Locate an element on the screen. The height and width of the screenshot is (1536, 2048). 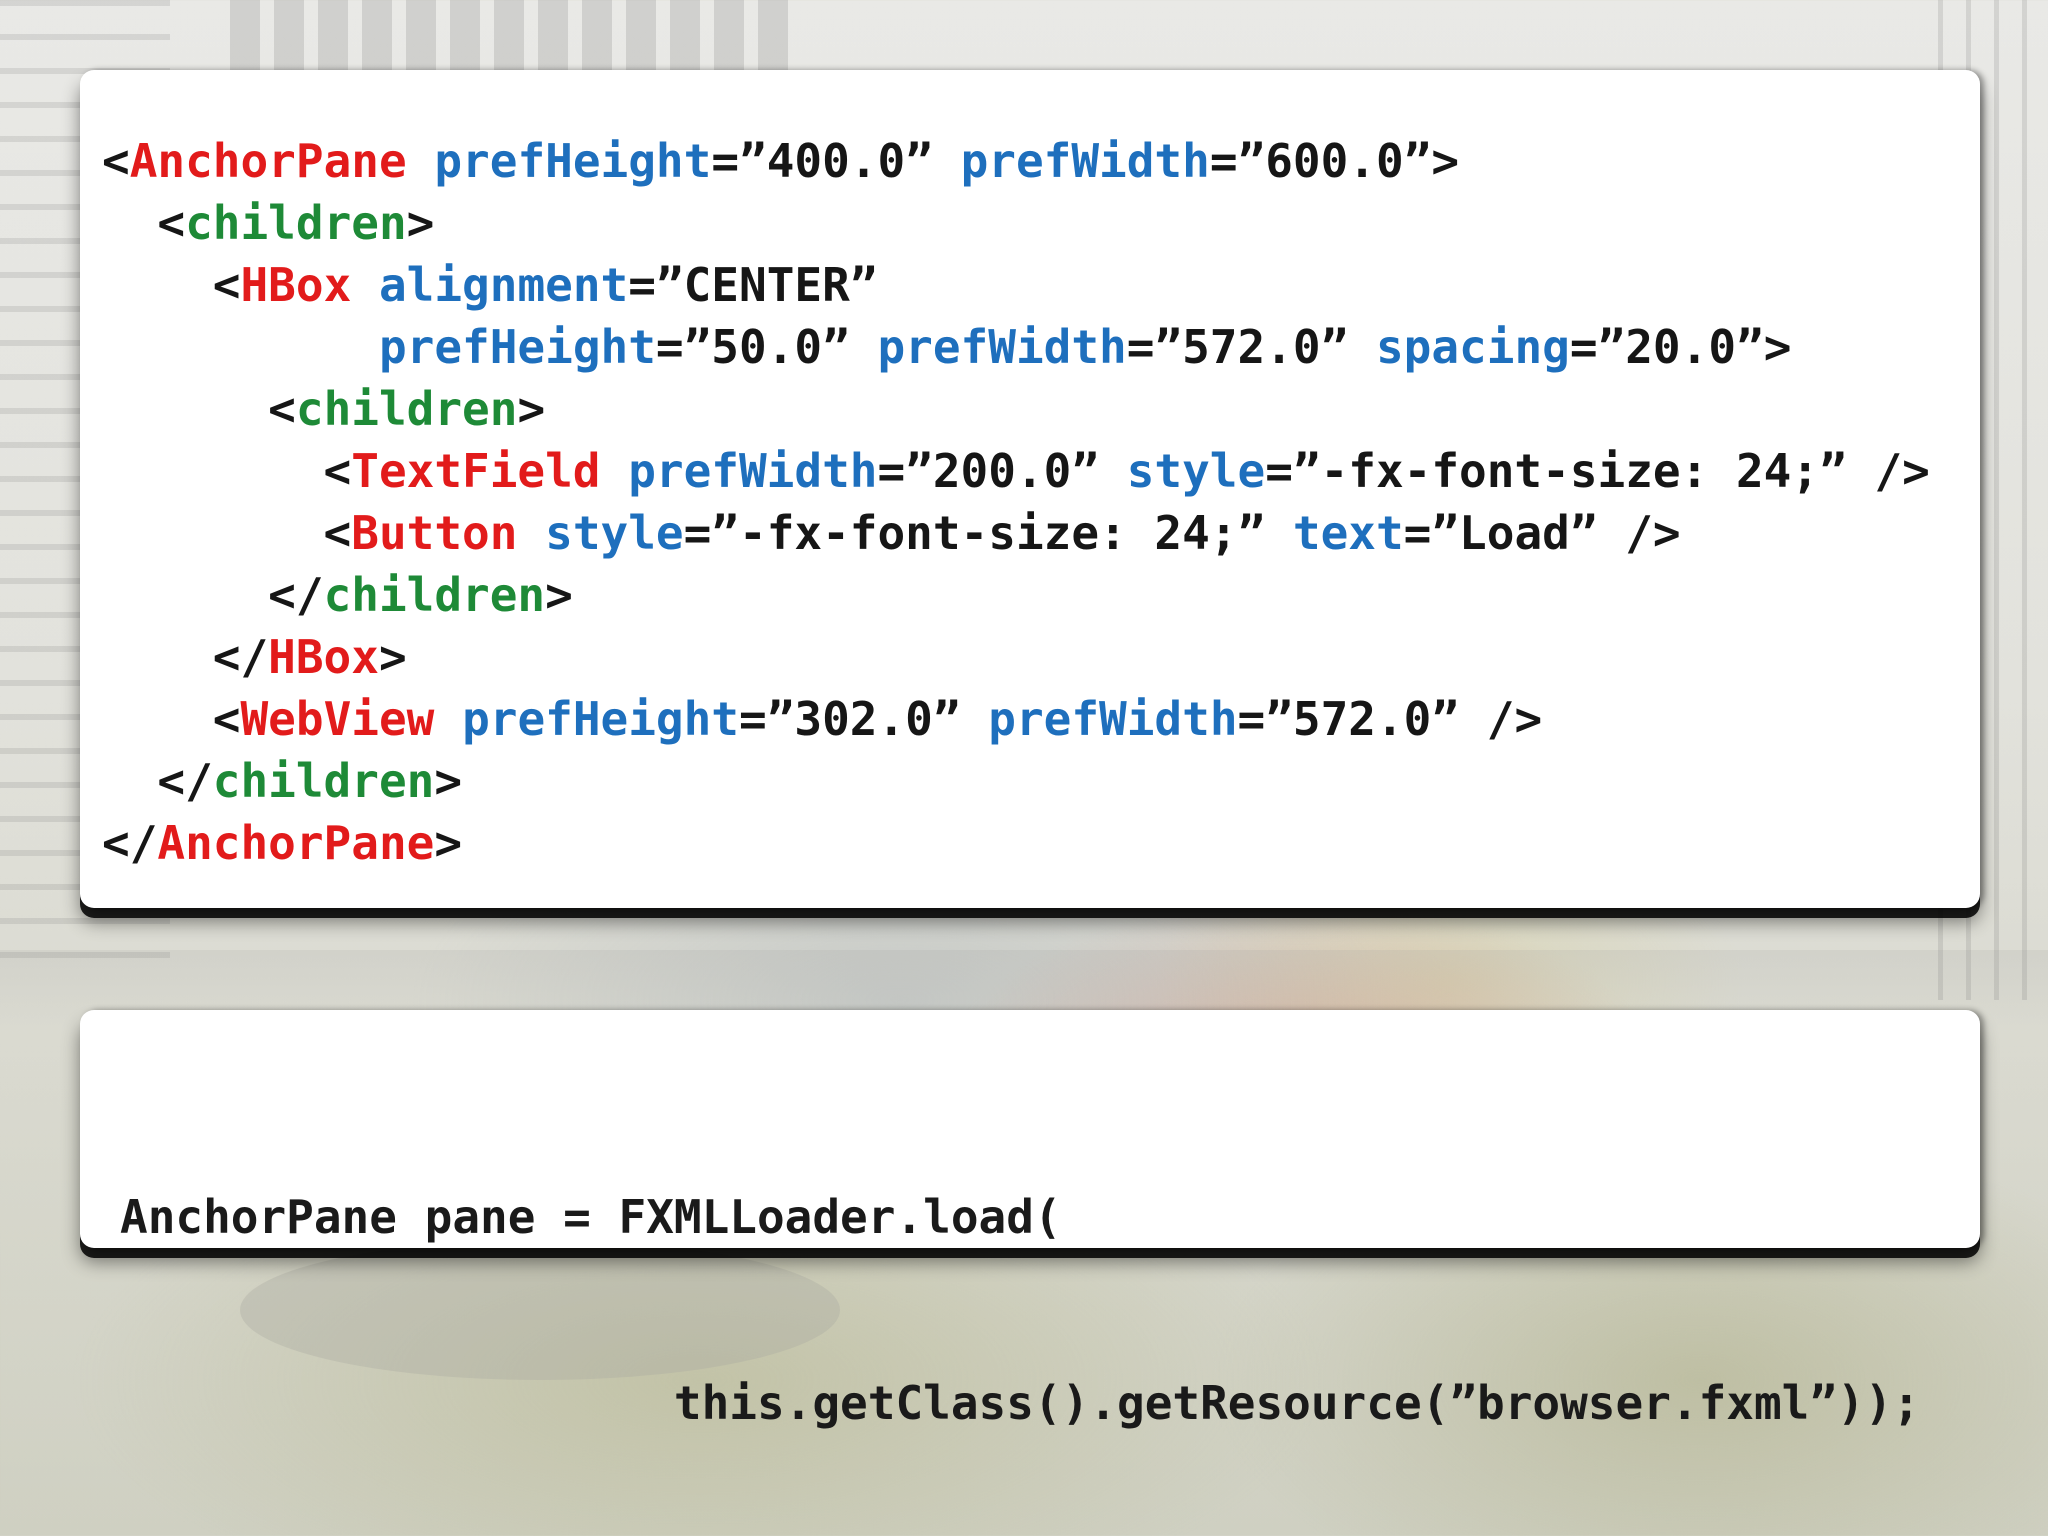
code-token-tag: WebView is located at coordinates (337, 719).